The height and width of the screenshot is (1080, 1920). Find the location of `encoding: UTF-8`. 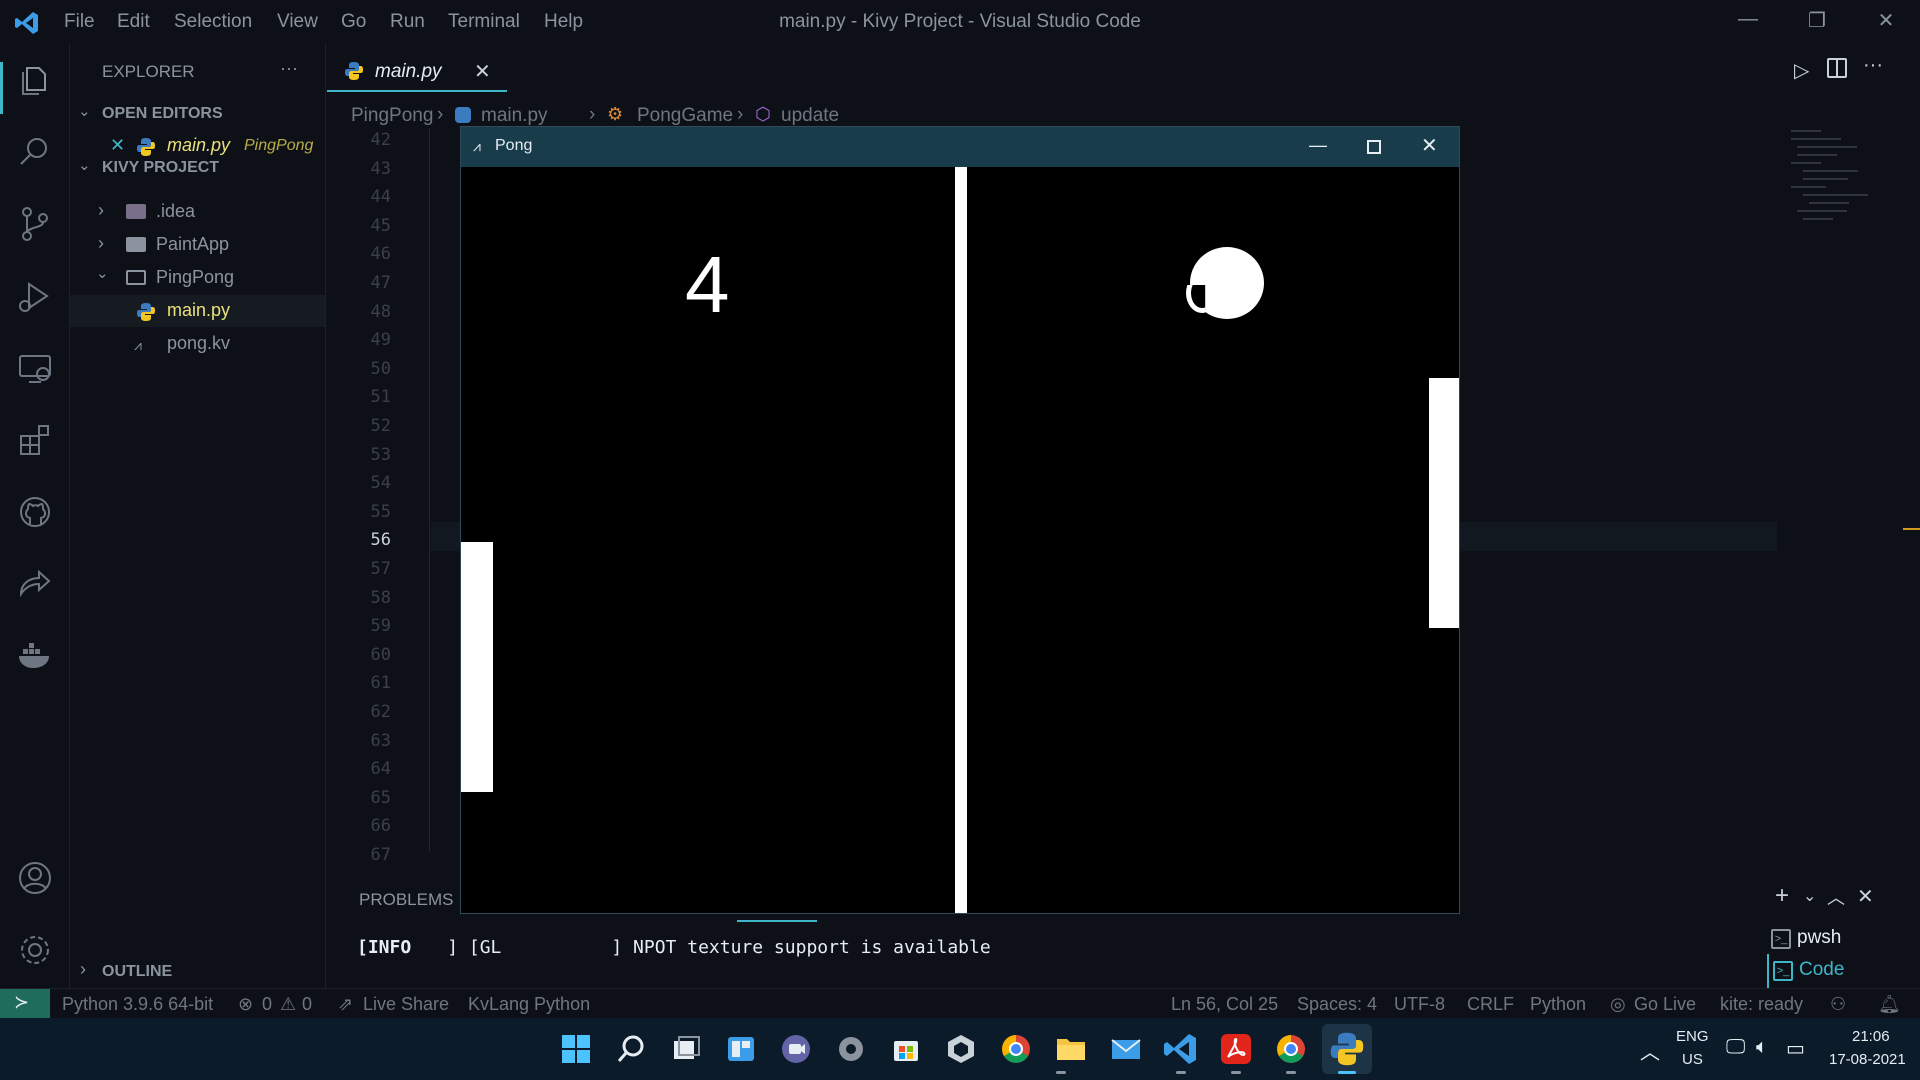

encoding: UTF-8 is located at coordinates (1419, 1004).